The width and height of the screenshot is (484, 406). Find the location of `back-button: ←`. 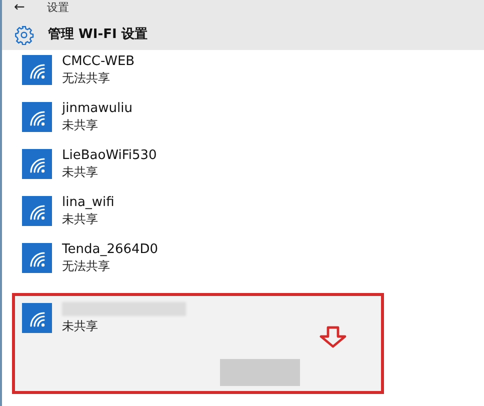

back-button: ← is located at coordinates (19, 9).